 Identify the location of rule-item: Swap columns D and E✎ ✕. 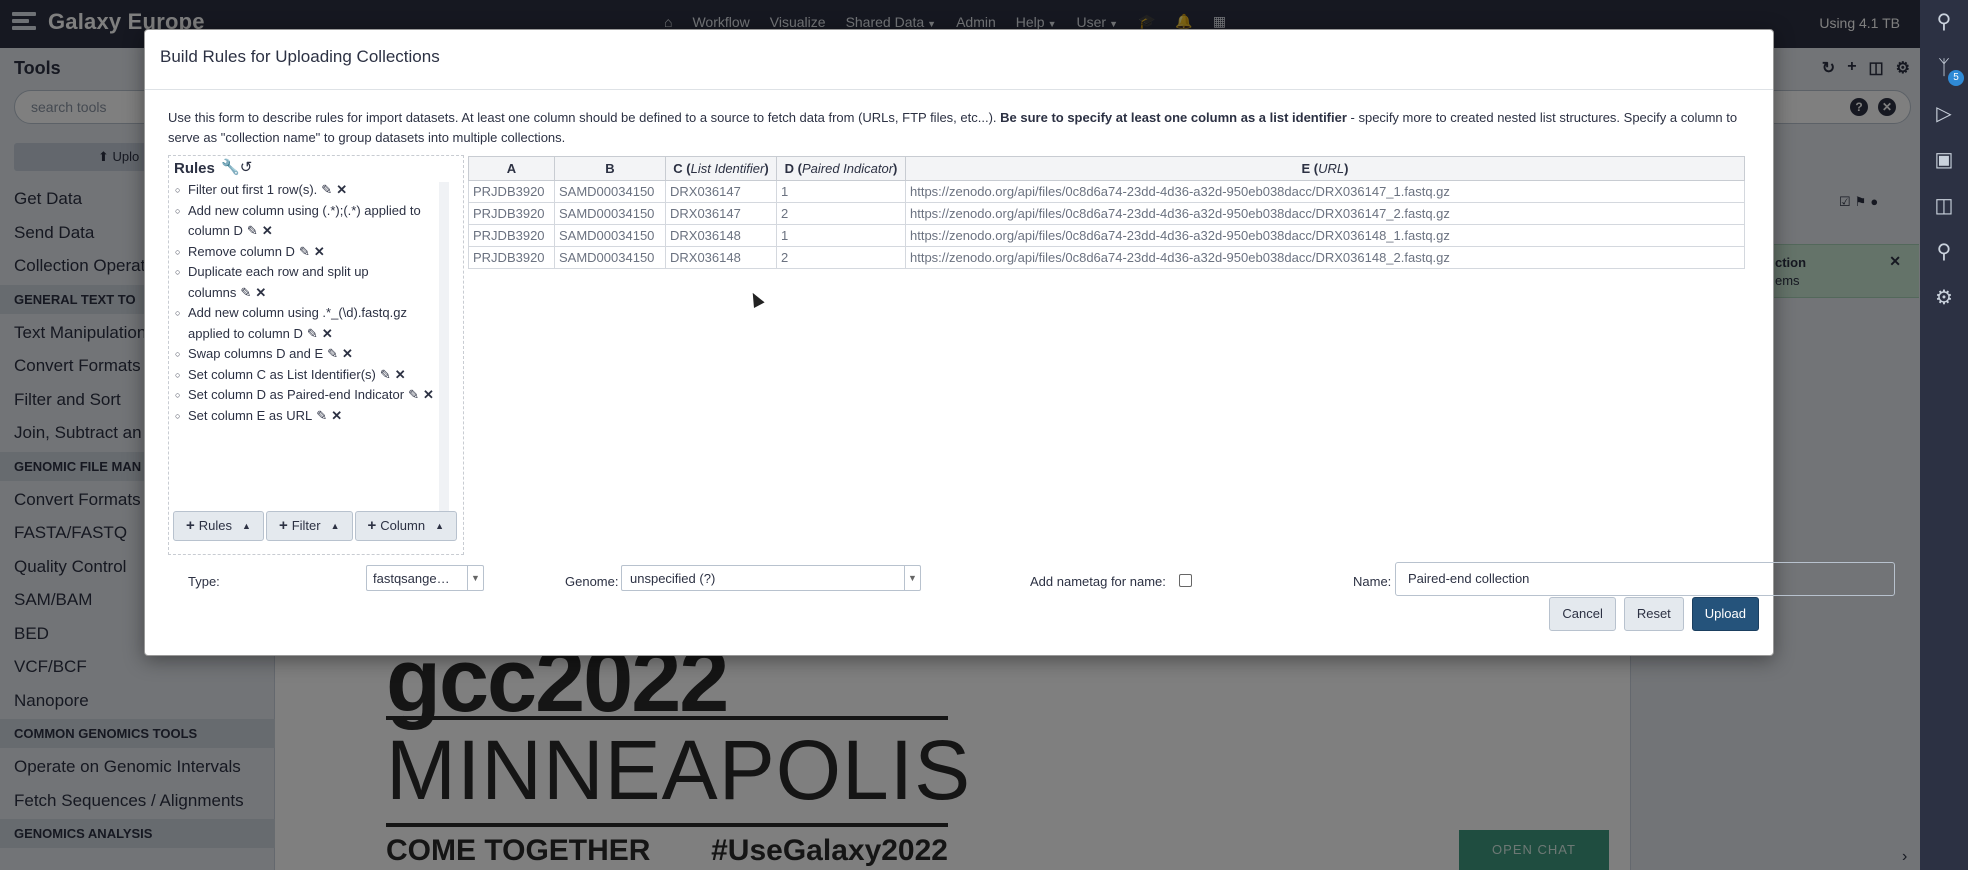
(310, 354).